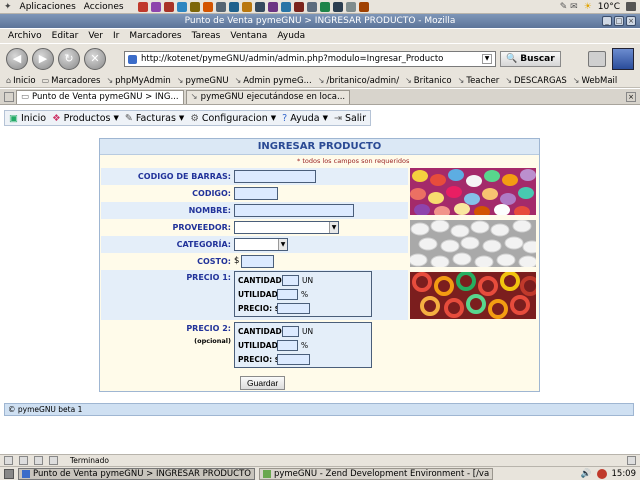 The image size is (640, 480). Describe the element at coordinates (155, 36) in the screenshot. I see `menu-marcadores: Marcadores` at that location.